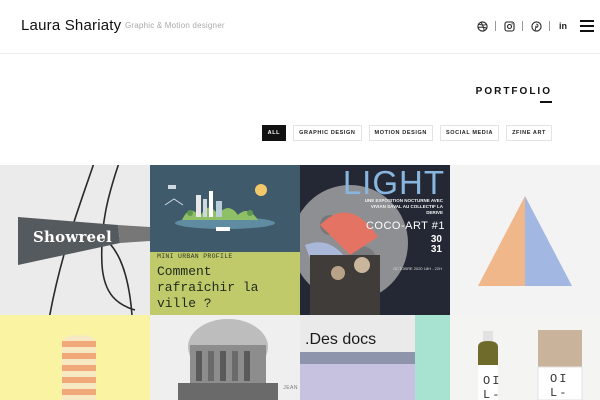 The height and width of the screenshot is (400, 600). I want to click on linkedin-icon: in, so click(563, 26).